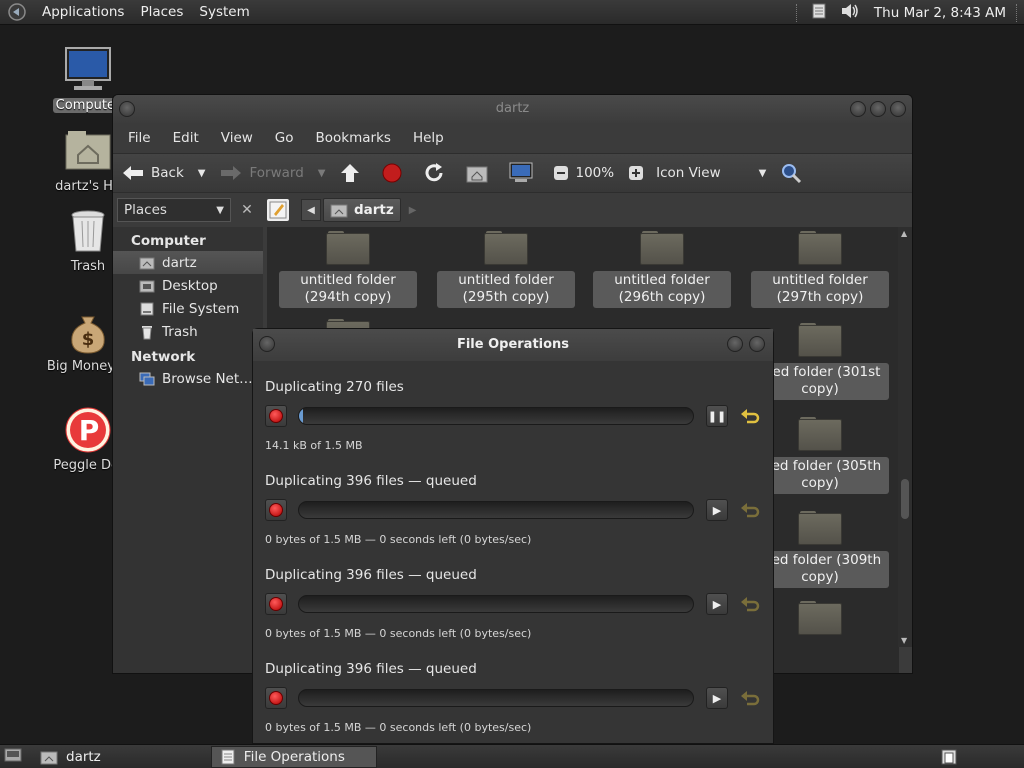  What do you see at coordinates (174, 210) in the screenshot?
I see `sidebar-selector: Places ▼` at bounding box center [174, 210].